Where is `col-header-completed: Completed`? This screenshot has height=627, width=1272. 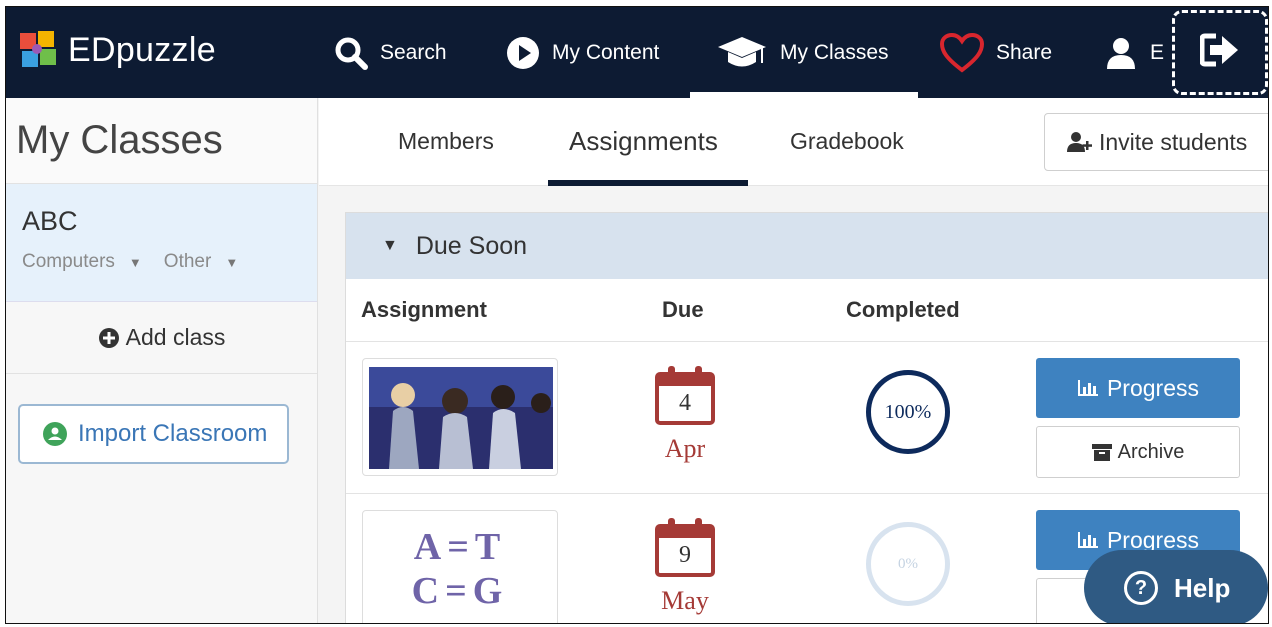
col-header-completed: Completed is located at coordinates (903, 309).